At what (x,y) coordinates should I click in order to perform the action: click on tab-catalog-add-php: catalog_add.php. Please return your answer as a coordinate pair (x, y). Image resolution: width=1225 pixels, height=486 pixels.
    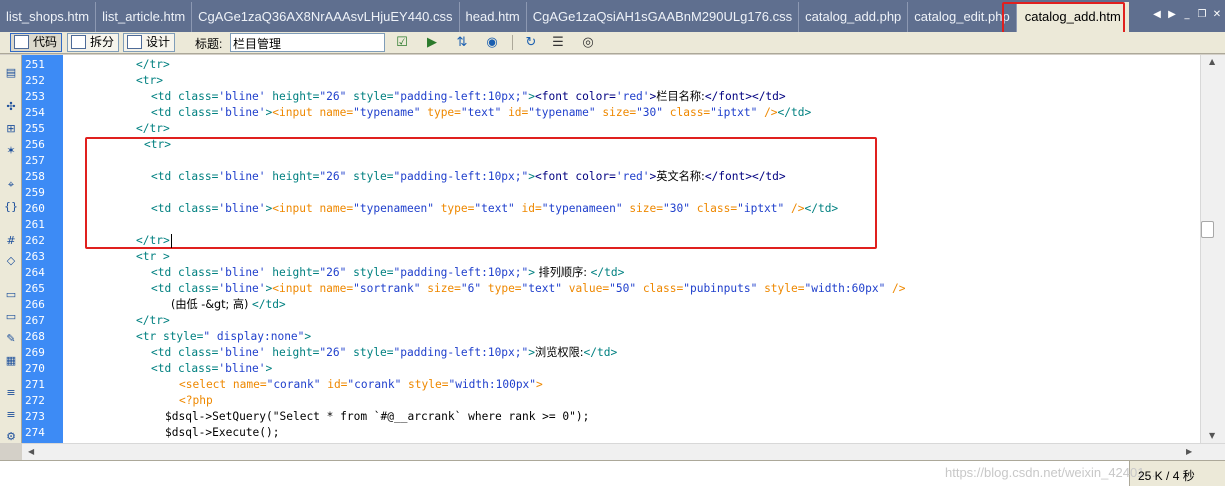
    Looking at the image, I should click on (854, 17).